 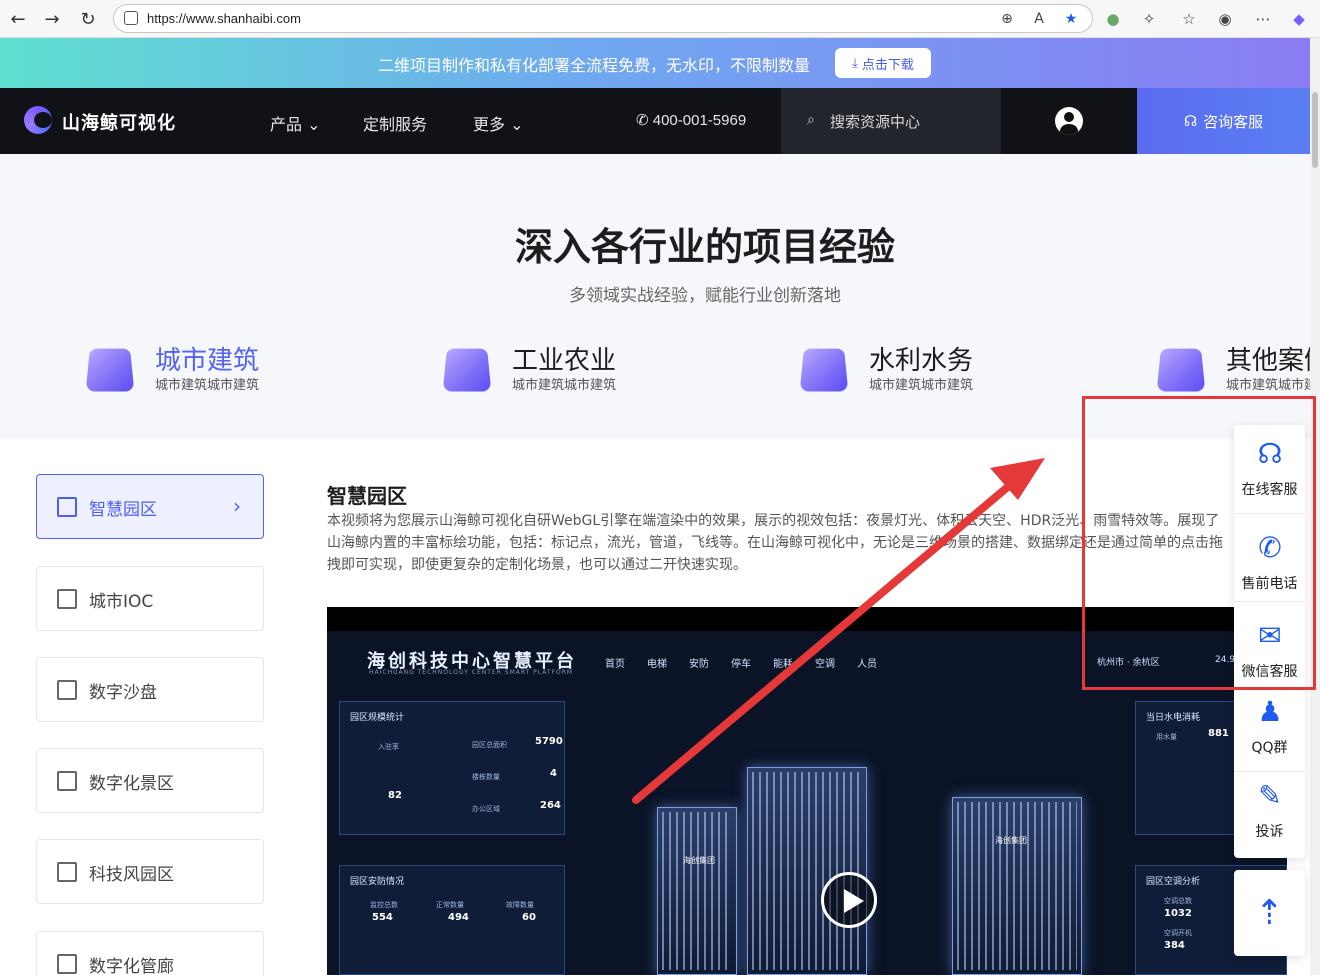 I want to click on extensions-icon: ✧, so click(x=1149, y=19).